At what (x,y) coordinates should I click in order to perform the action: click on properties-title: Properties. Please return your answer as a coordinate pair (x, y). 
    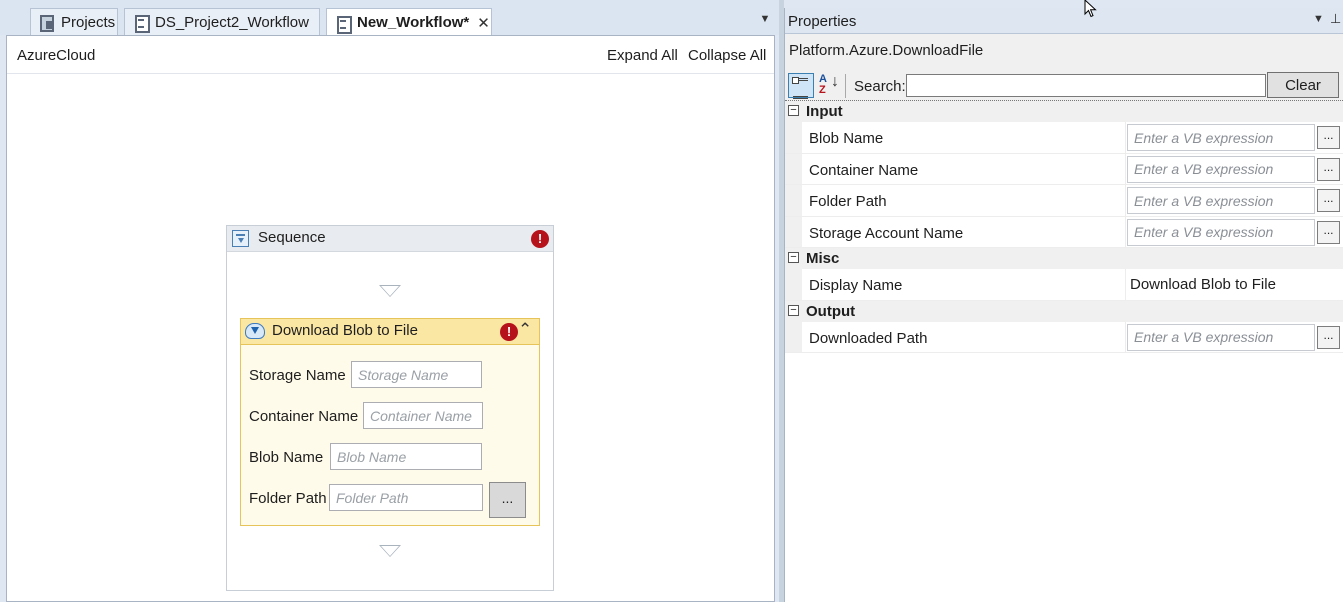
    Looking at the image, I should click on (822, 21).